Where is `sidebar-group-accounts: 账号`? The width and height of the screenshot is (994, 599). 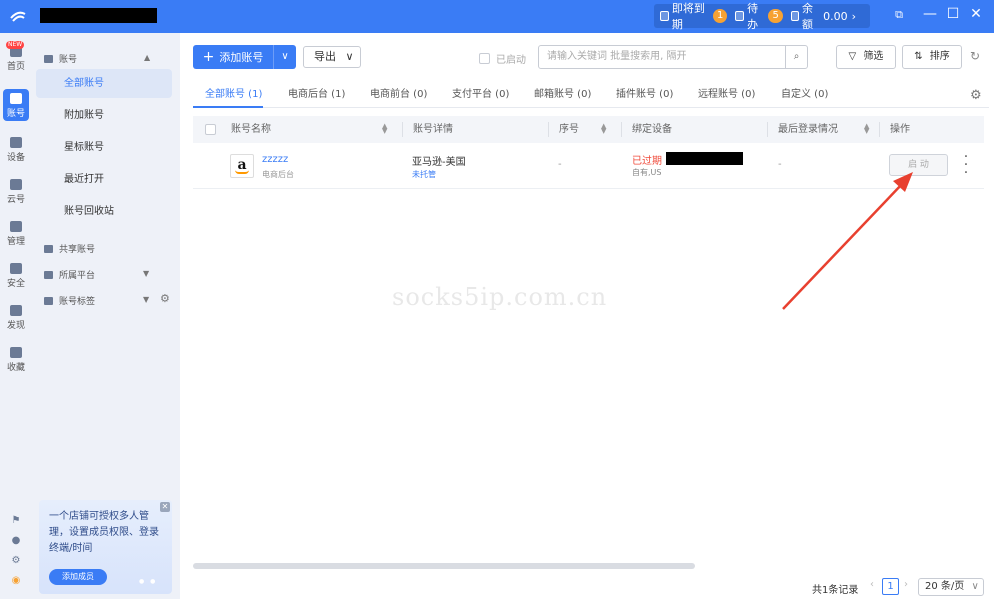 sidebar-group-accounts: 账号 is located at coordinates (60, 58).